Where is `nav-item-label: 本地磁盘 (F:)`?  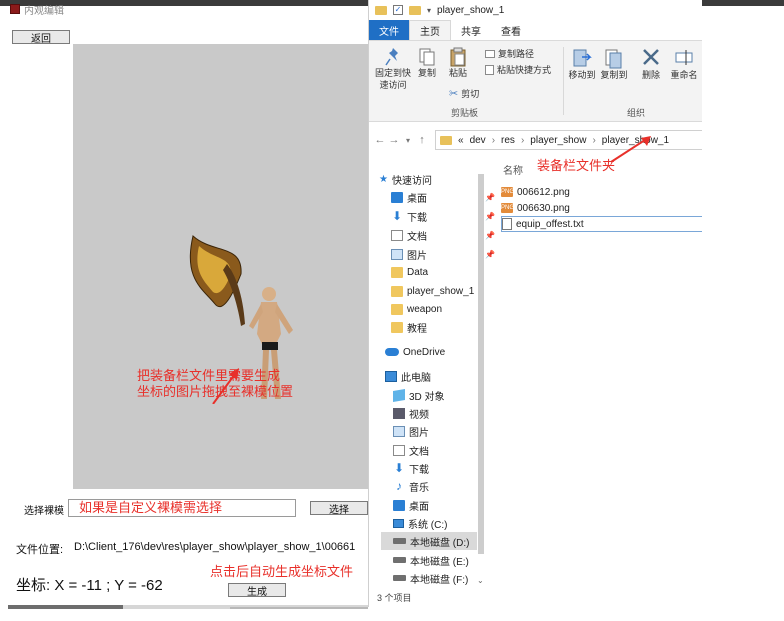 nav-item-label: 本地磁盘 (F:) is located at coordinates (439, 580).